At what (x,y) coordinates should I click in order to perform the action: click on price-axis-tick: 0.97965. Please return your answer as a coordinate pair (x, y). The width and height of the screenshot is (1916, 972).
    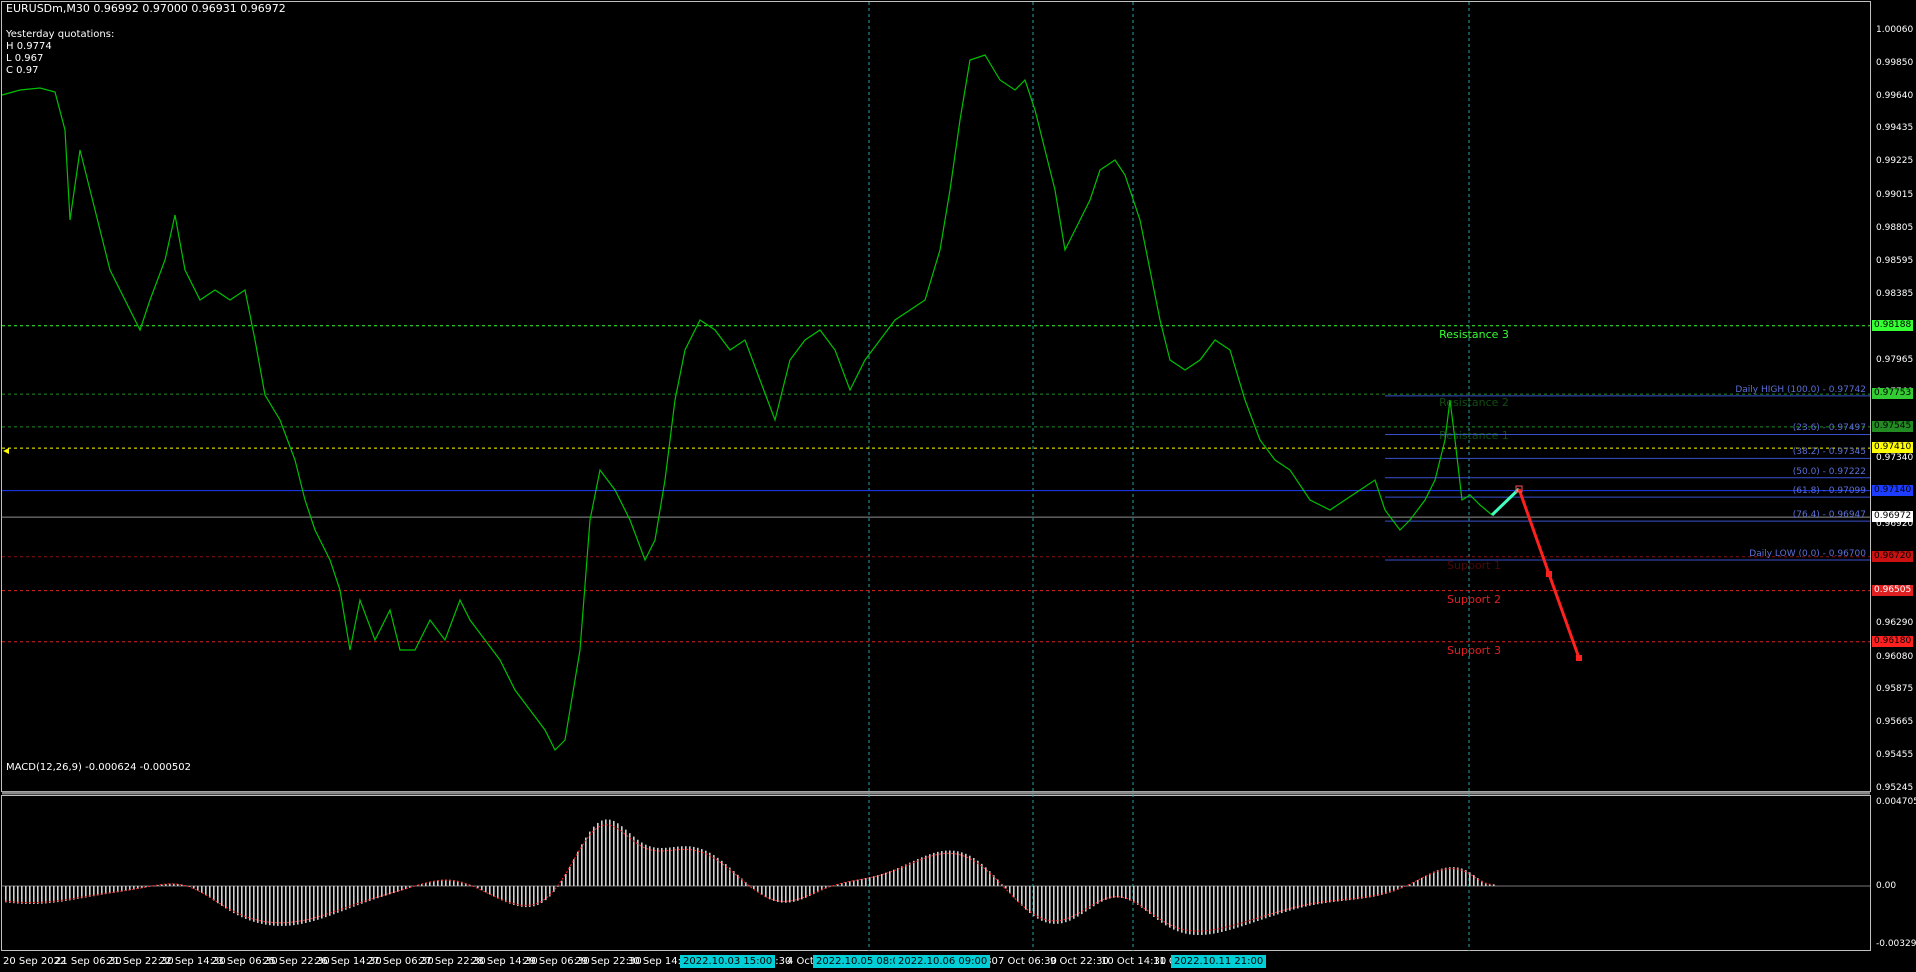
    Looking at the image, I should click on (1895, 359).